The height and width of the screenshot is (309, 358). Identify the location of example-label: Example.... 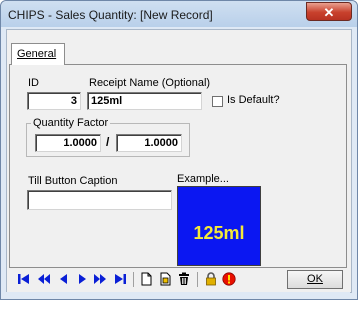
(203, 179).